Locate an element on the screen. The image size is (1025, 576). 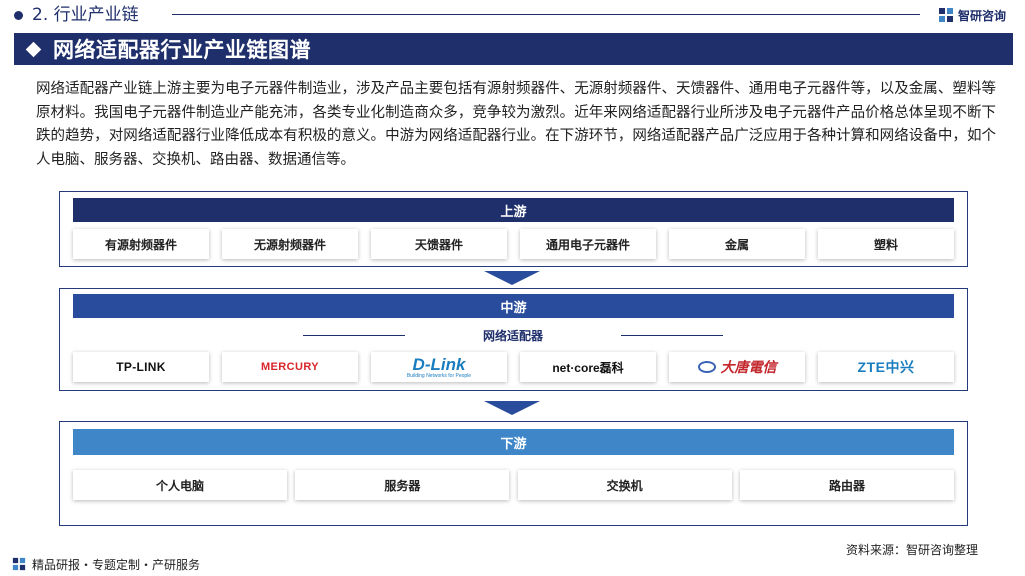
upstream-item: 金属 is located at coordinates (737, 244).